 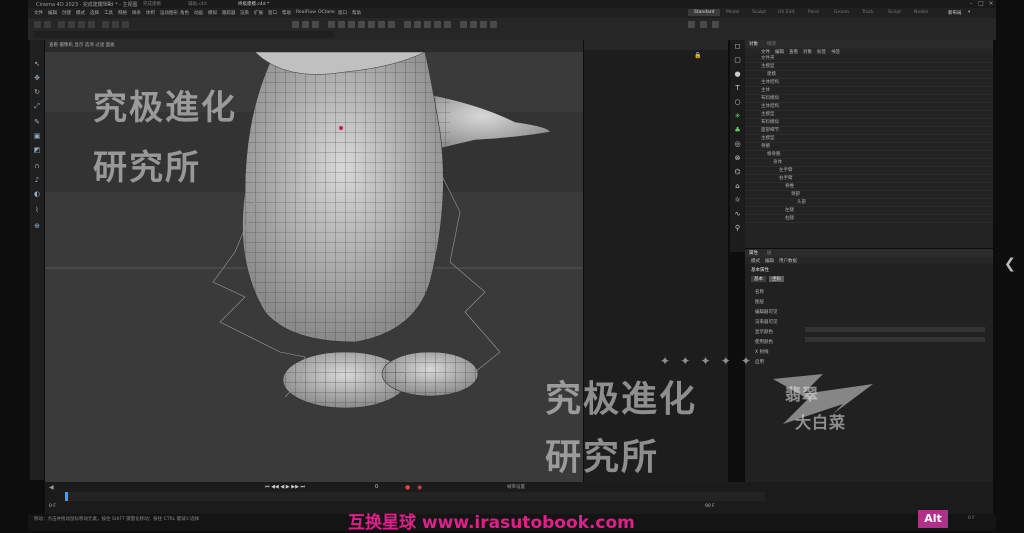 What do you see at coordinates (105, 24) in the screenshot?
I see `axis-x-icon` at bounding box center [105, 24].